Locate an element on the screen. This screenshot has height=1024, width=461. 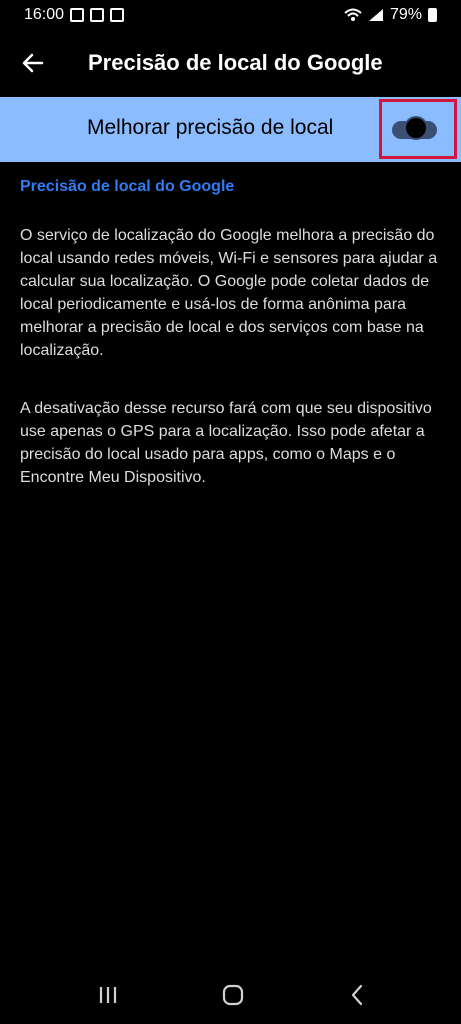
back-button is located at coordinates (33, 63).